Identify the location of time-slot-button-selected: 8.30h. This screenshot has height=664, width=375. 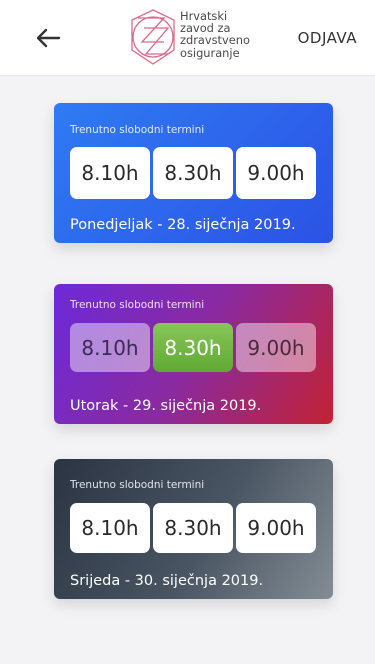
(193, 347).